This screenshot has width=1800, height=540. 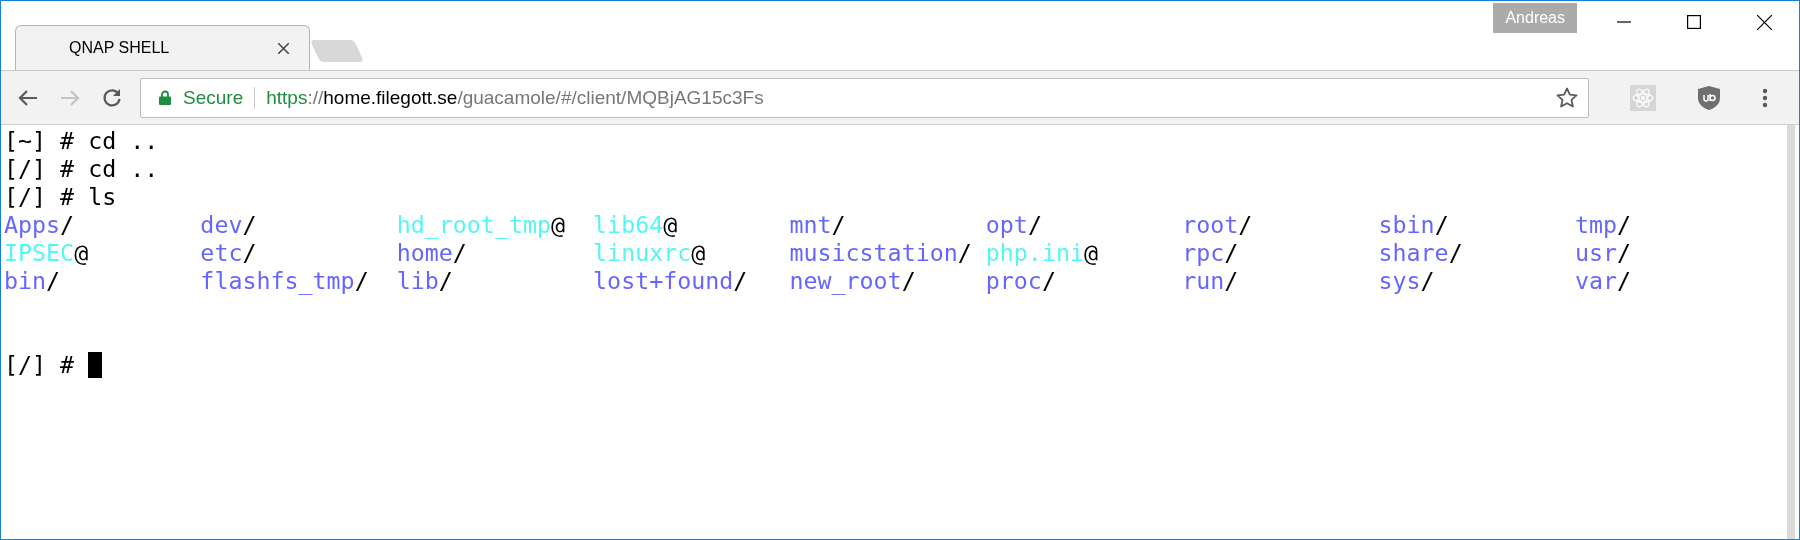 I want to click on file-entry: var/, so click(x=1602, y=280).